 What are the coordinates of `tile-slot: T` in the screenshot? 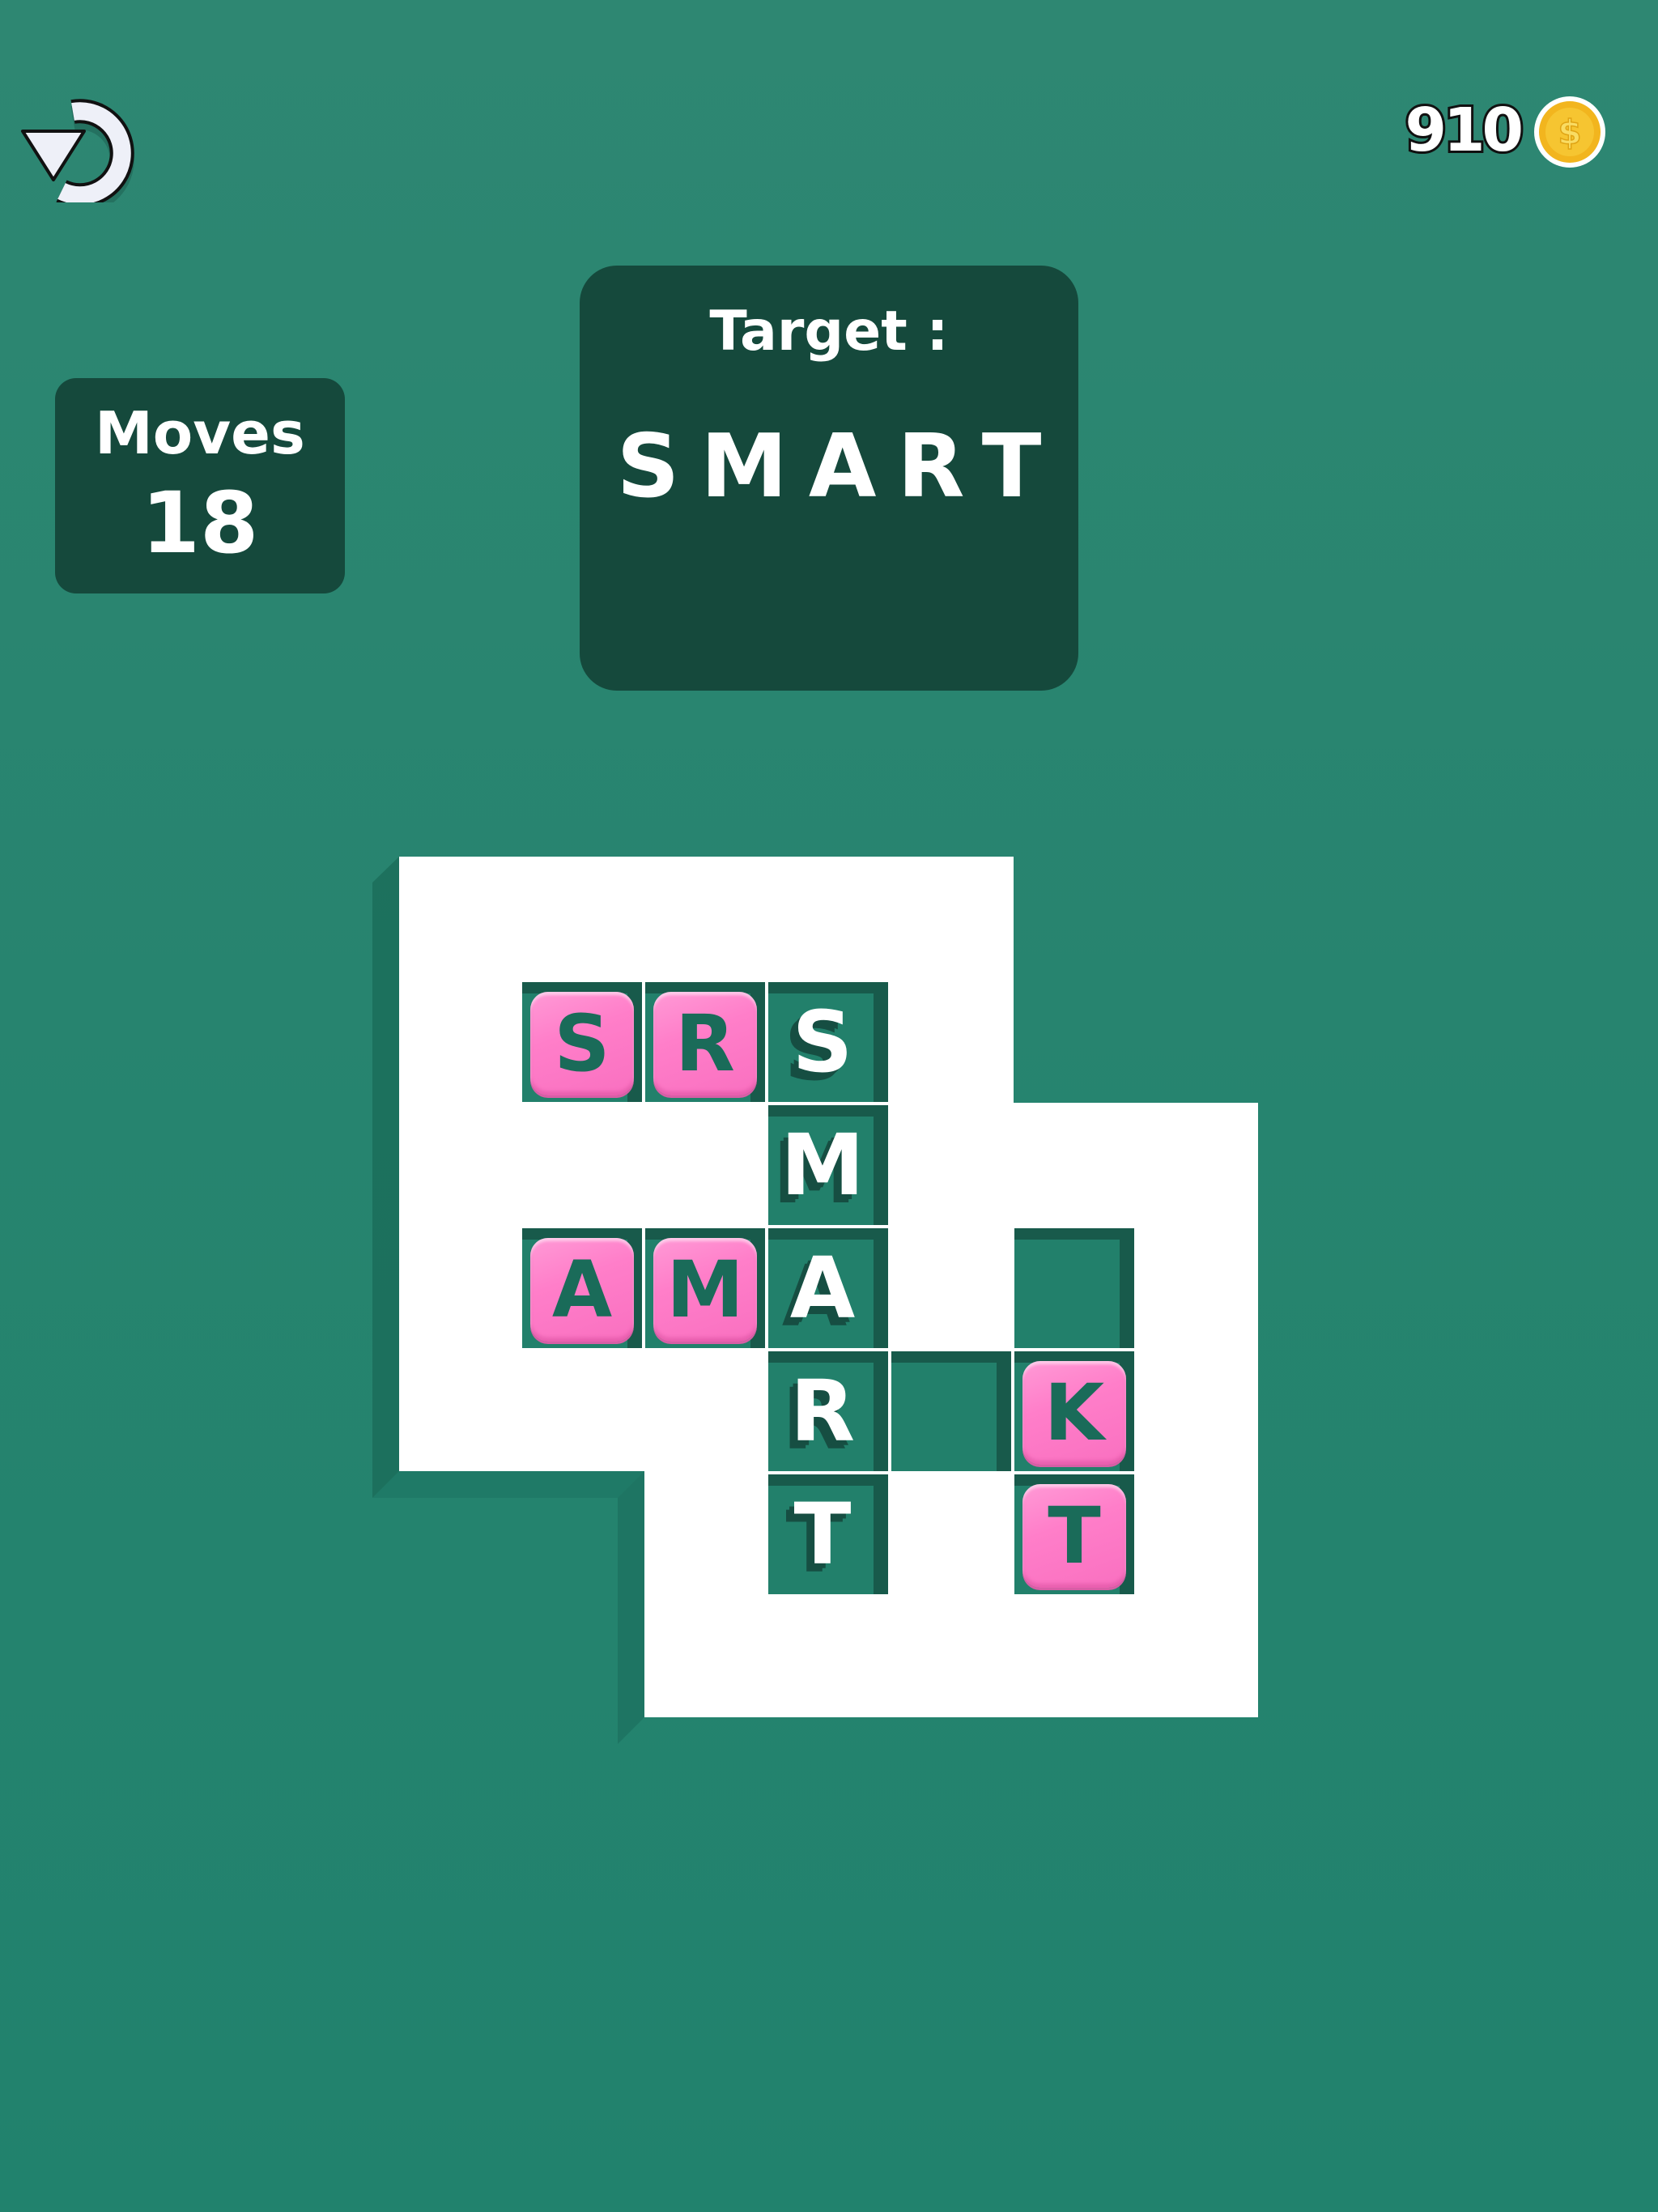 It's located at (1074, 1534).